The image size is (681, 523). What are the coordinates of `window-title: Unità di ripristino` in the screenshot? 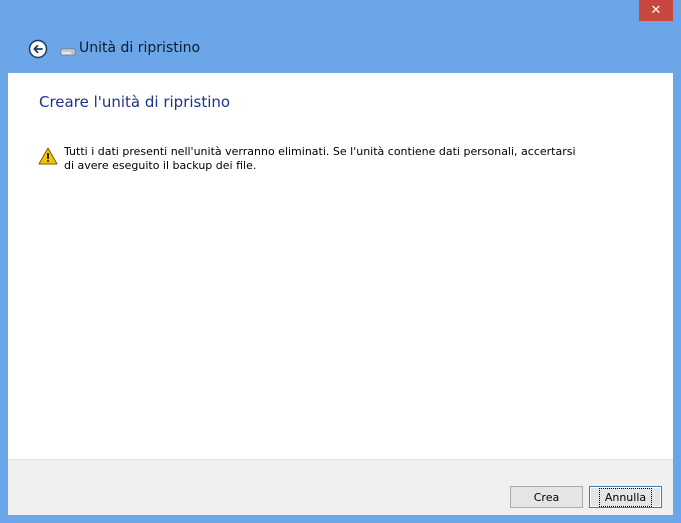 It's located at (140, 48).